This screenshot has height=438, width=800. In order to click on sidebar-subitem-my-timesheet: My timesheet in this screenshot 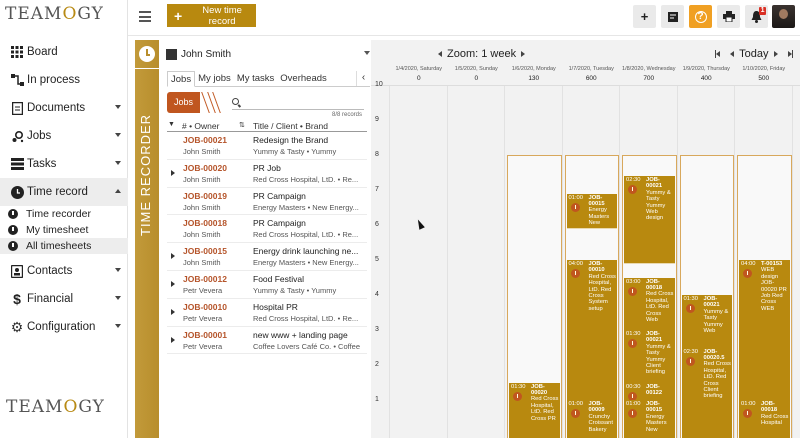, I will do `click(64, 230)`.